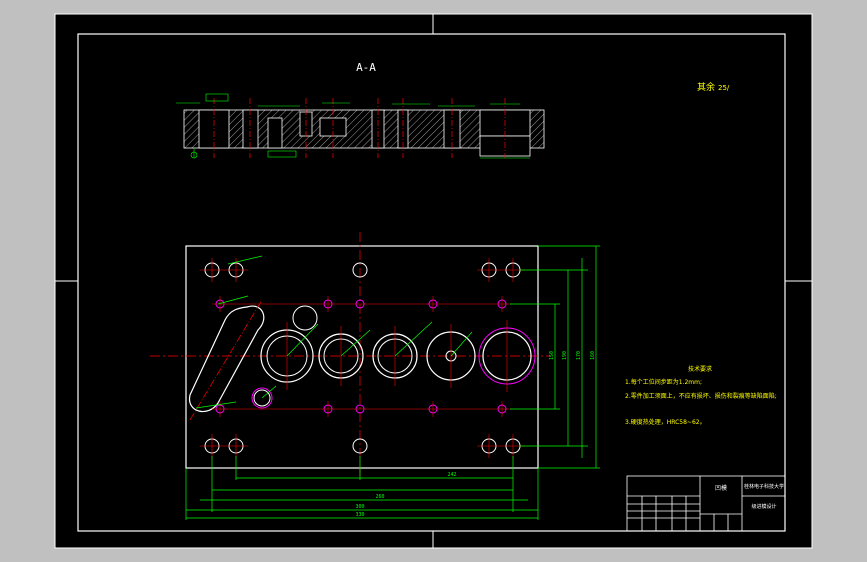 The width and height of the screenshot is (867, 562). Describe the element at coordinates (451, 475) in the screenshot. I see `dim-width-4: 242` at that location.